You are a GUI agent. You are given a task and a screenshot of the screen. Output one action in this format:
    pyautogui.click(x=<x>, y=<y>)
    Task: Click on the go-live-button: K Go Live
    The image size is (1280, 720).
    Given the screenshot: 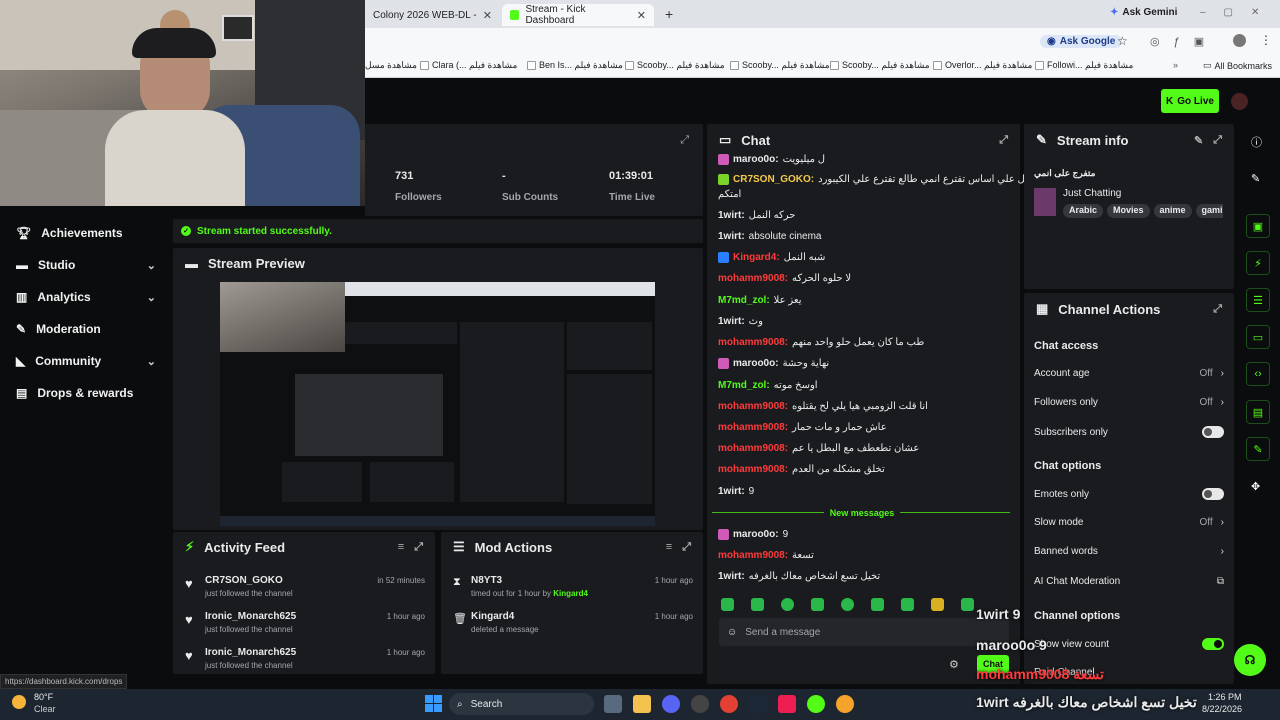 What is the action you would take?
    pyautogui.click(x=1190, y=101)
    